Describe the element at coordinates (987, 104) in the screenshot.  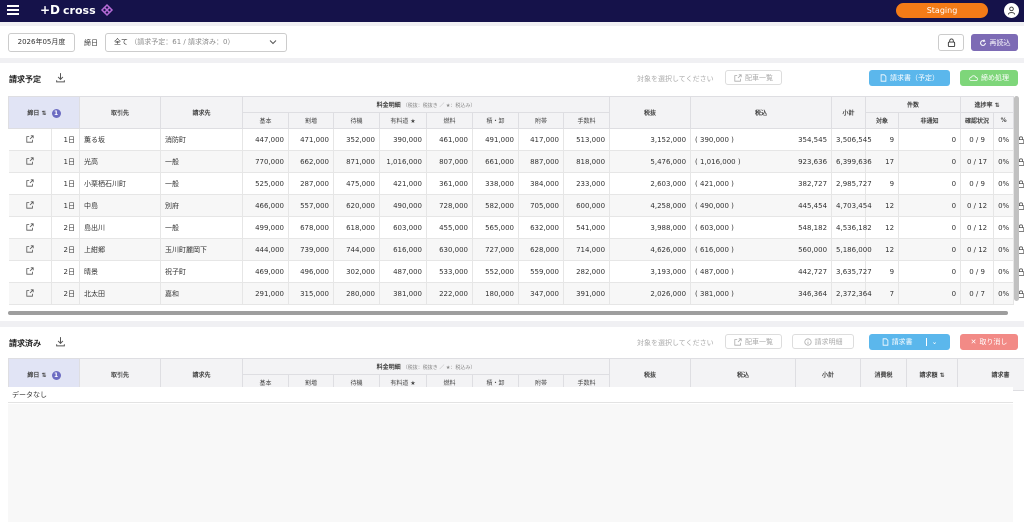
I see `col-progress-group: 進捗率 ⇅` at that location.